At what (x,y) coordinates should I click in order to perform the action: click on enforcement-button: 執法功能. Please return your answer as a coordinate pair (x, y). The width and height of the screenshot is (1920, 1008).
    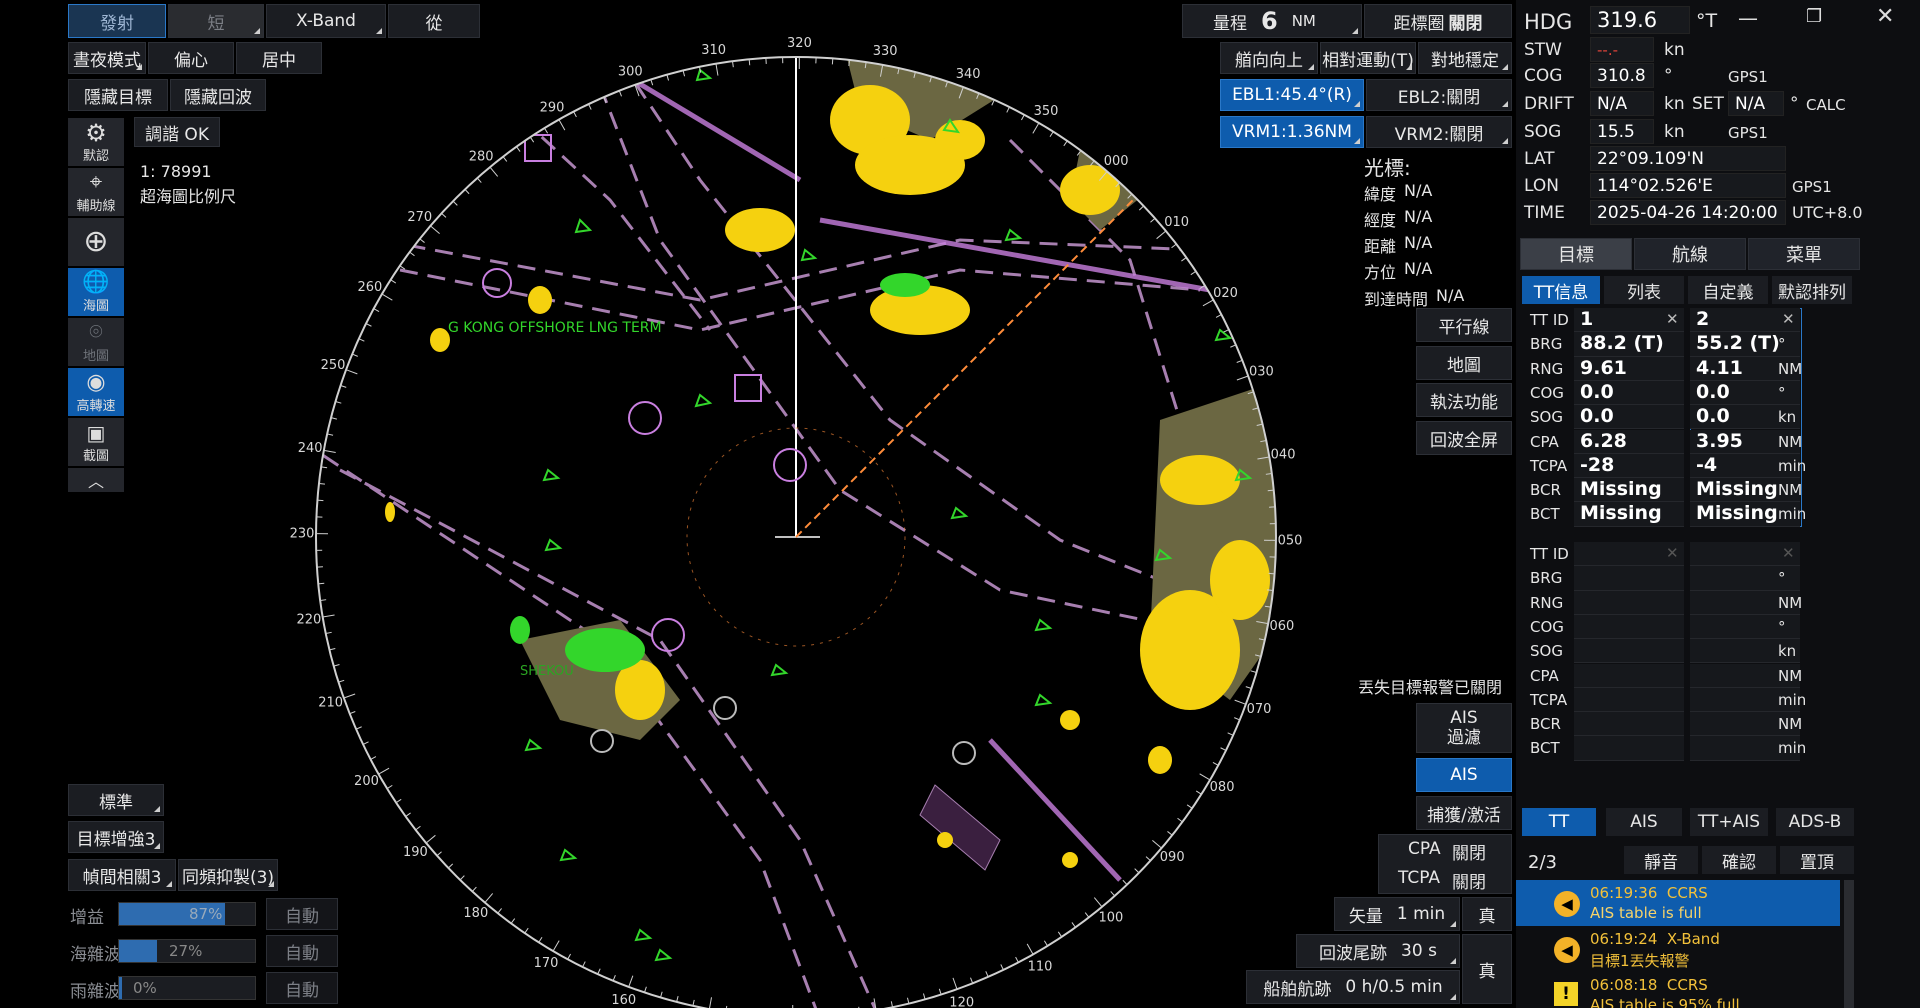
    Looking at the image, I should click on (1464, 400).